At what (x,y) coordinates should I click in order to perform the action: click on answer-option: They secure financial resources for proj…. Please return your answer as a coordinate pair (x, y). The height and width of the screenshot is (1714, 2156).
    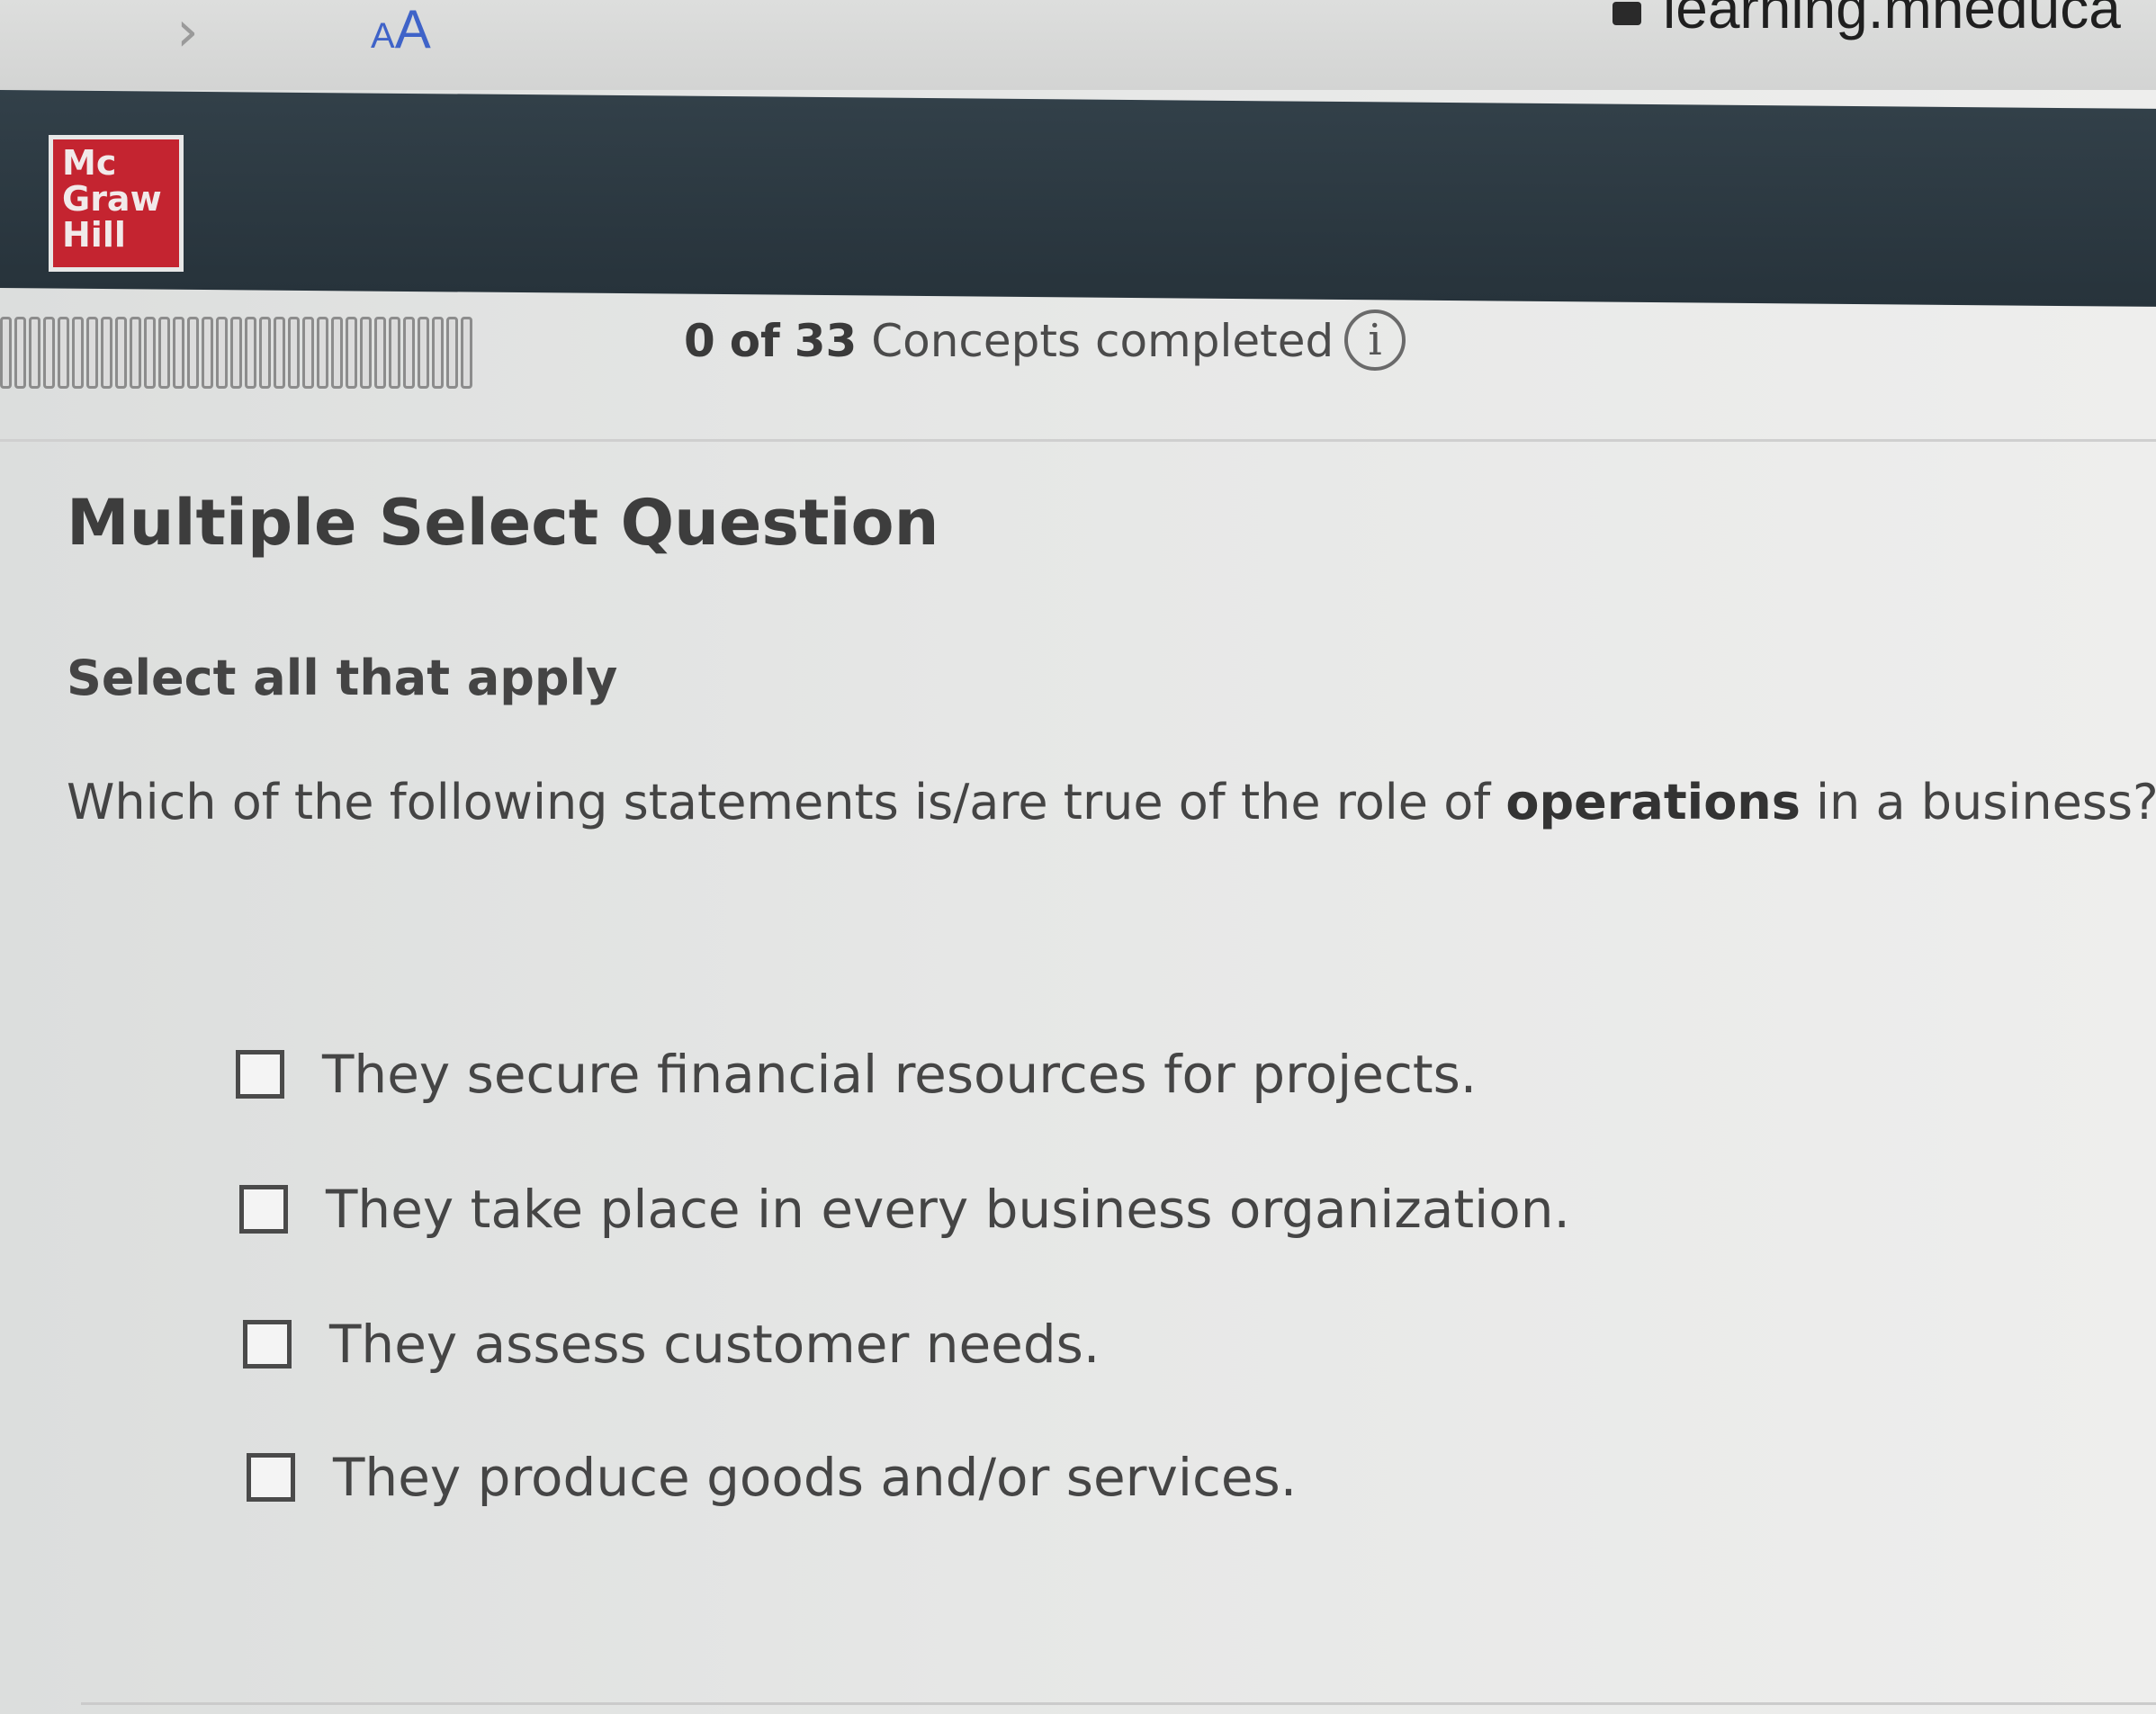
    Looking at the image, I should click on (856, 1074).